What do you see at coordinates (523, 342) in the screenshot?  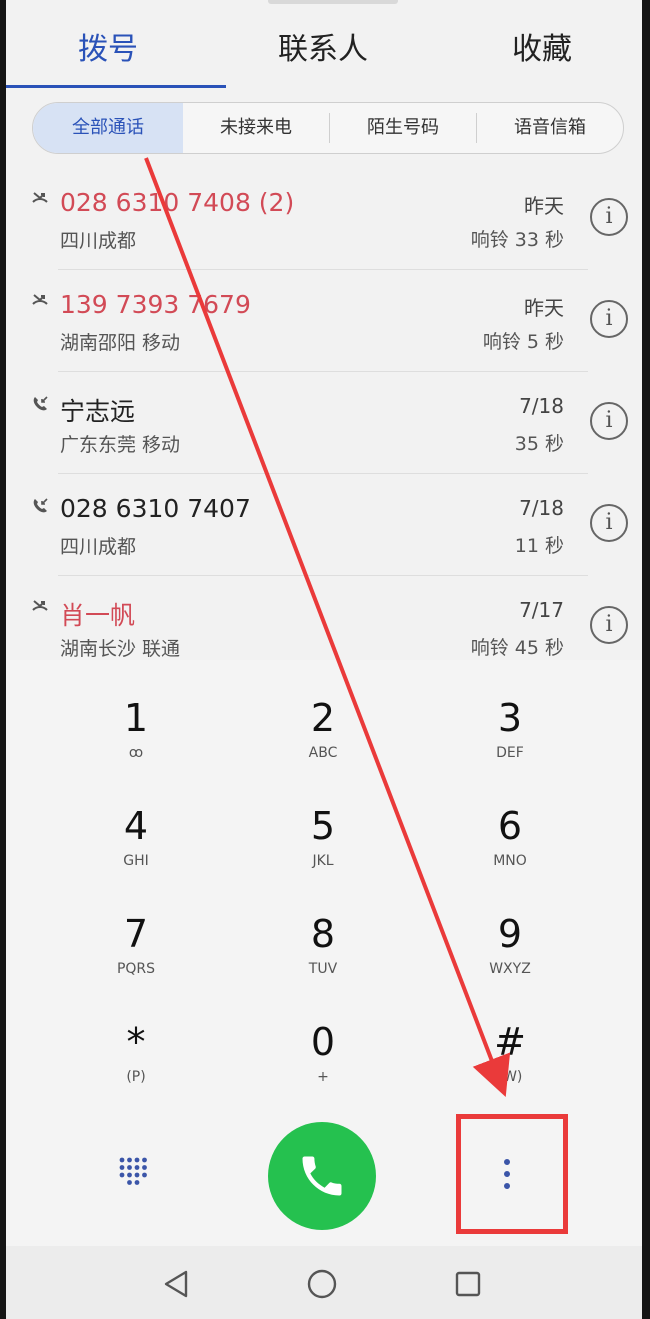 I see `call-duration: 响铃 5 秒` at bounding box center [523, 342].